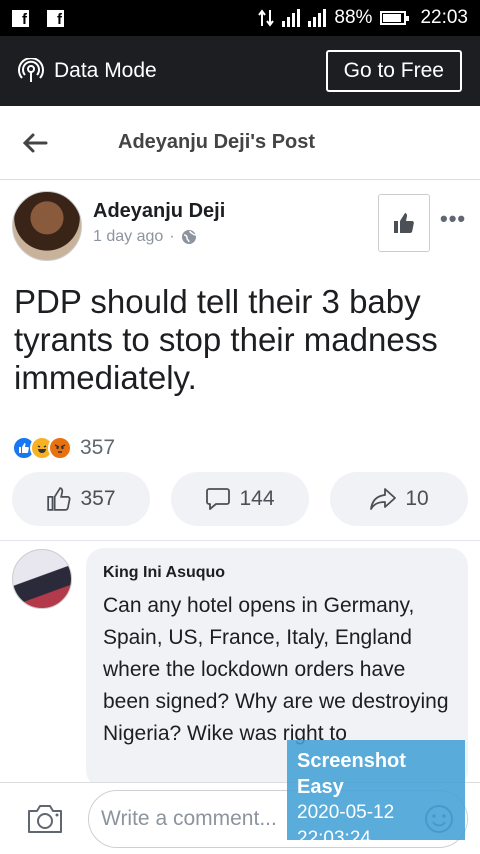 The width and height of the screenshot is (480, 854). I want to click on share-button: 10, so click(399, 499).